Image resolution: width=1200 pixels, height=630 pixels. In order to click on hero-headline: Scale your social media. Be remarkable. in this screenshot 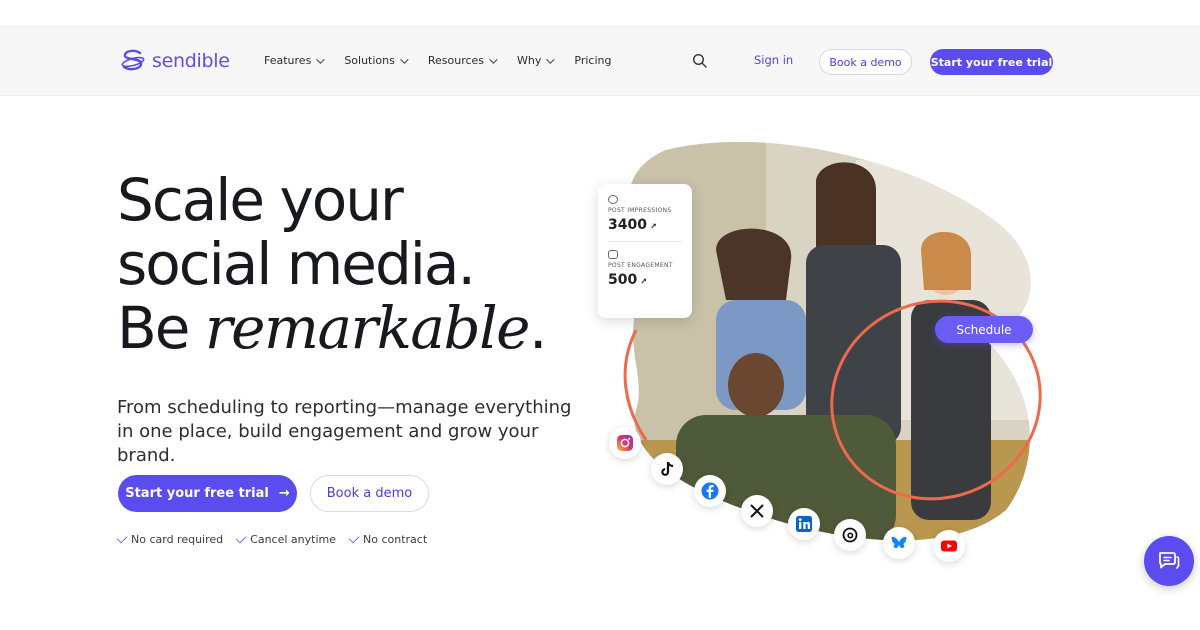, I will do `click(332, 264)`.